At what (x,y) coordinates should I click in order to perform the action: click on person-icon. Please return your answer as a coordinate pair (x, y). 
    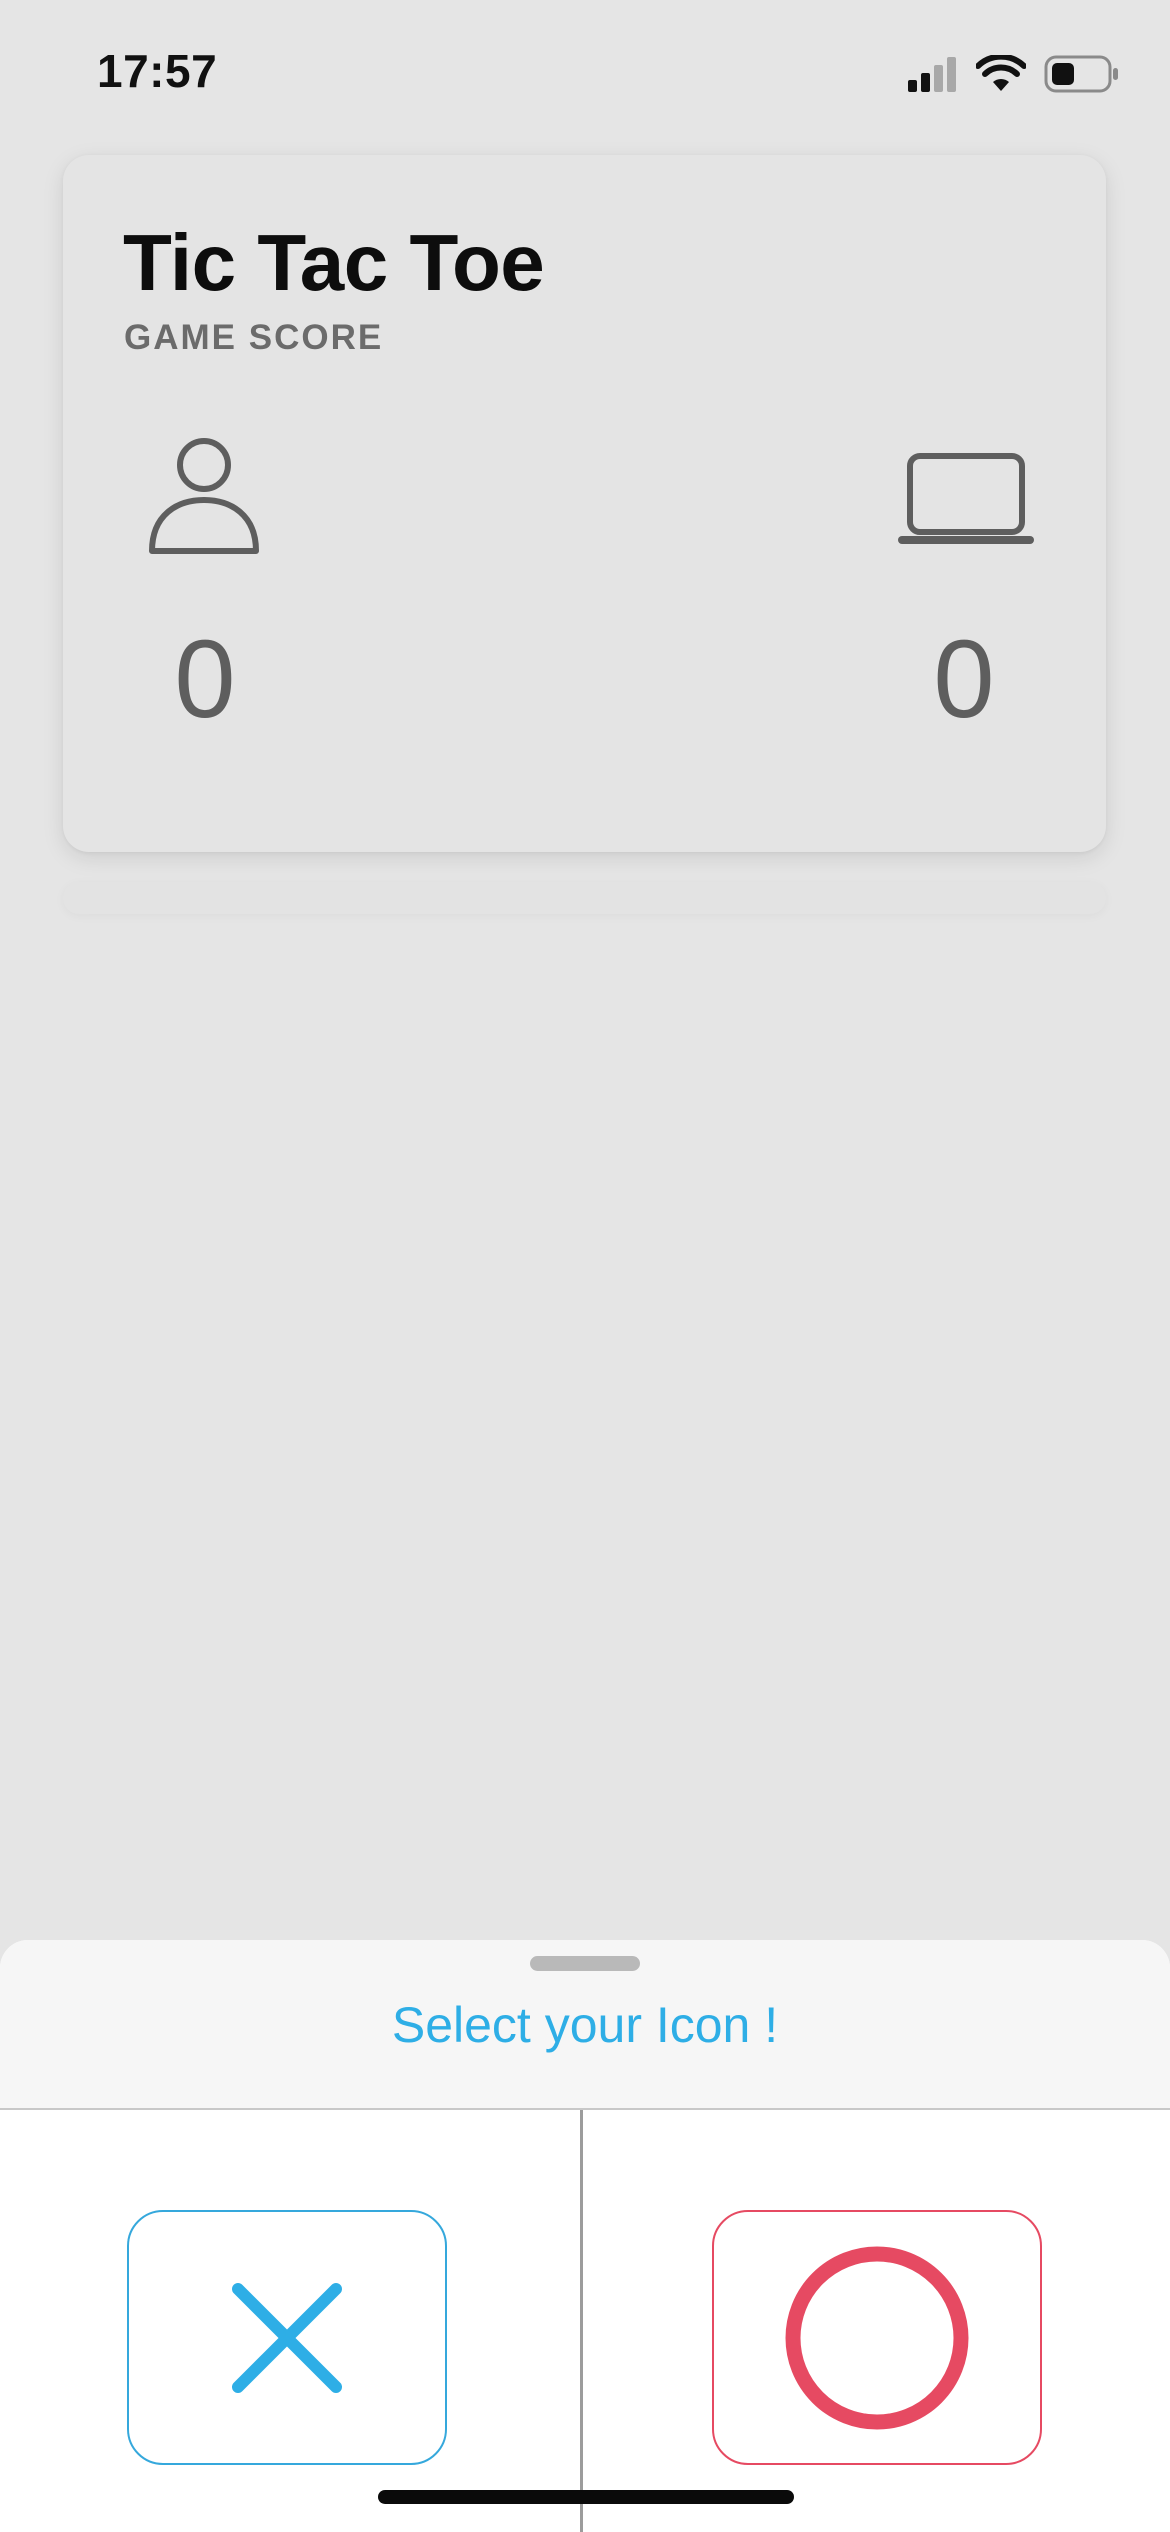
    Looking at the image, I should click on (204, 496).